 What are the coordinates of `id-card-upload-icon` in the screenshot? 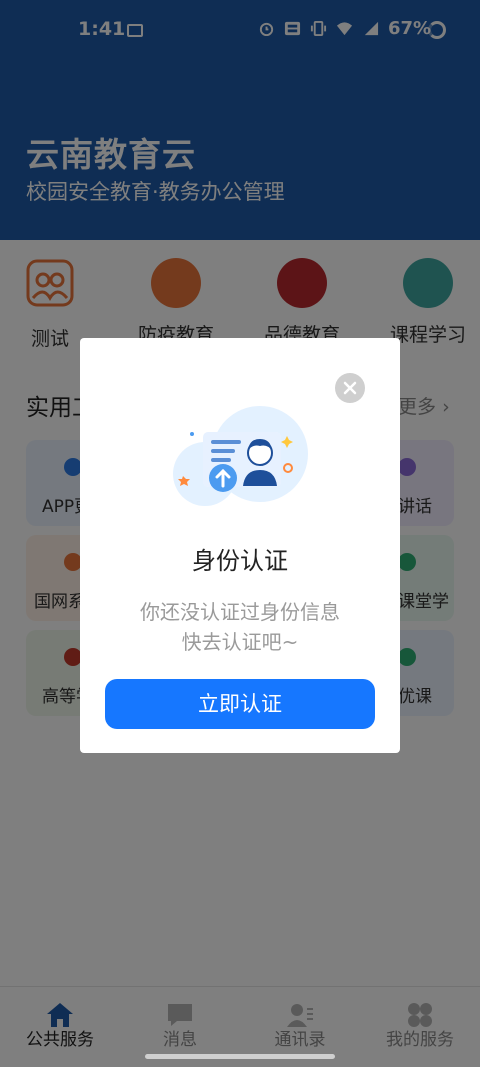 It's located at (240, 456).